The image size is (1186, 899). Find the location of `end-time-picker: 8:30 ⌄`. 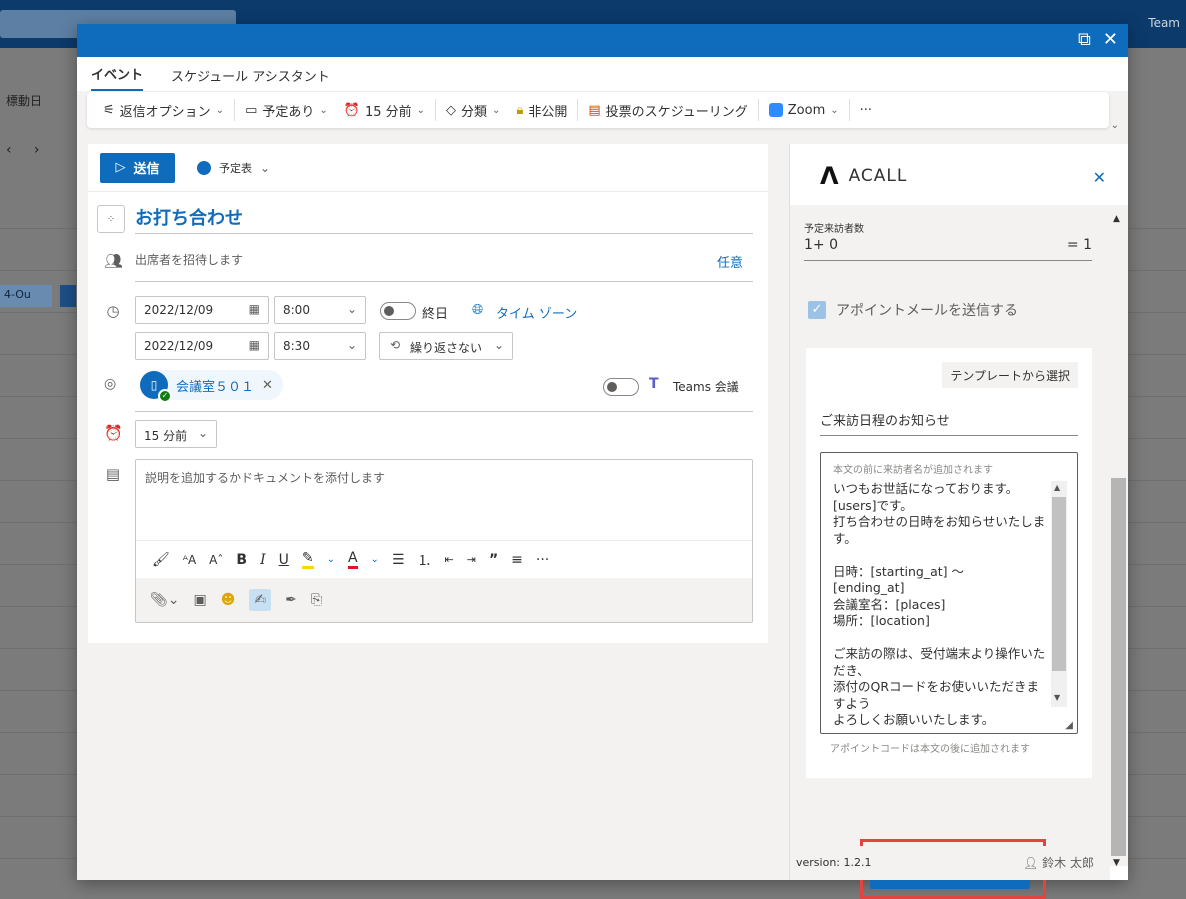

end-time-picker: 8:30 ⌄ is located at coordinates (320, 346).